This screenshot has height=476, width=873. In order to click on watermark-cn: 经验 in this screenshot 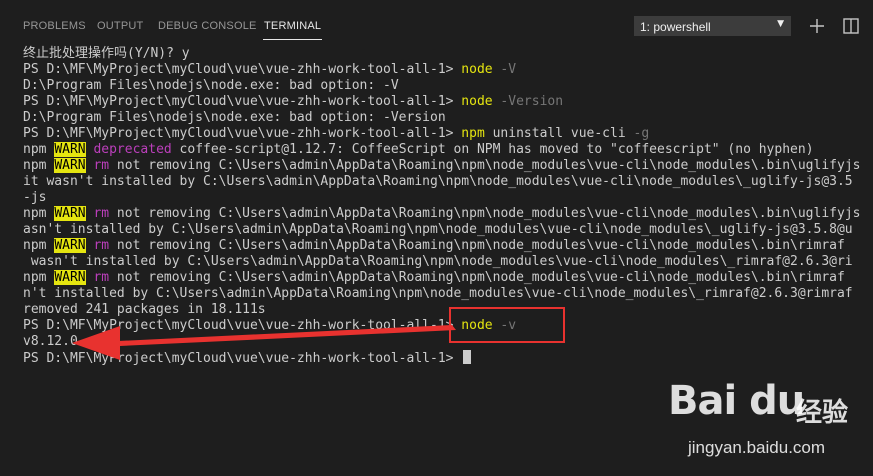, I will do `click(822, 413)`.